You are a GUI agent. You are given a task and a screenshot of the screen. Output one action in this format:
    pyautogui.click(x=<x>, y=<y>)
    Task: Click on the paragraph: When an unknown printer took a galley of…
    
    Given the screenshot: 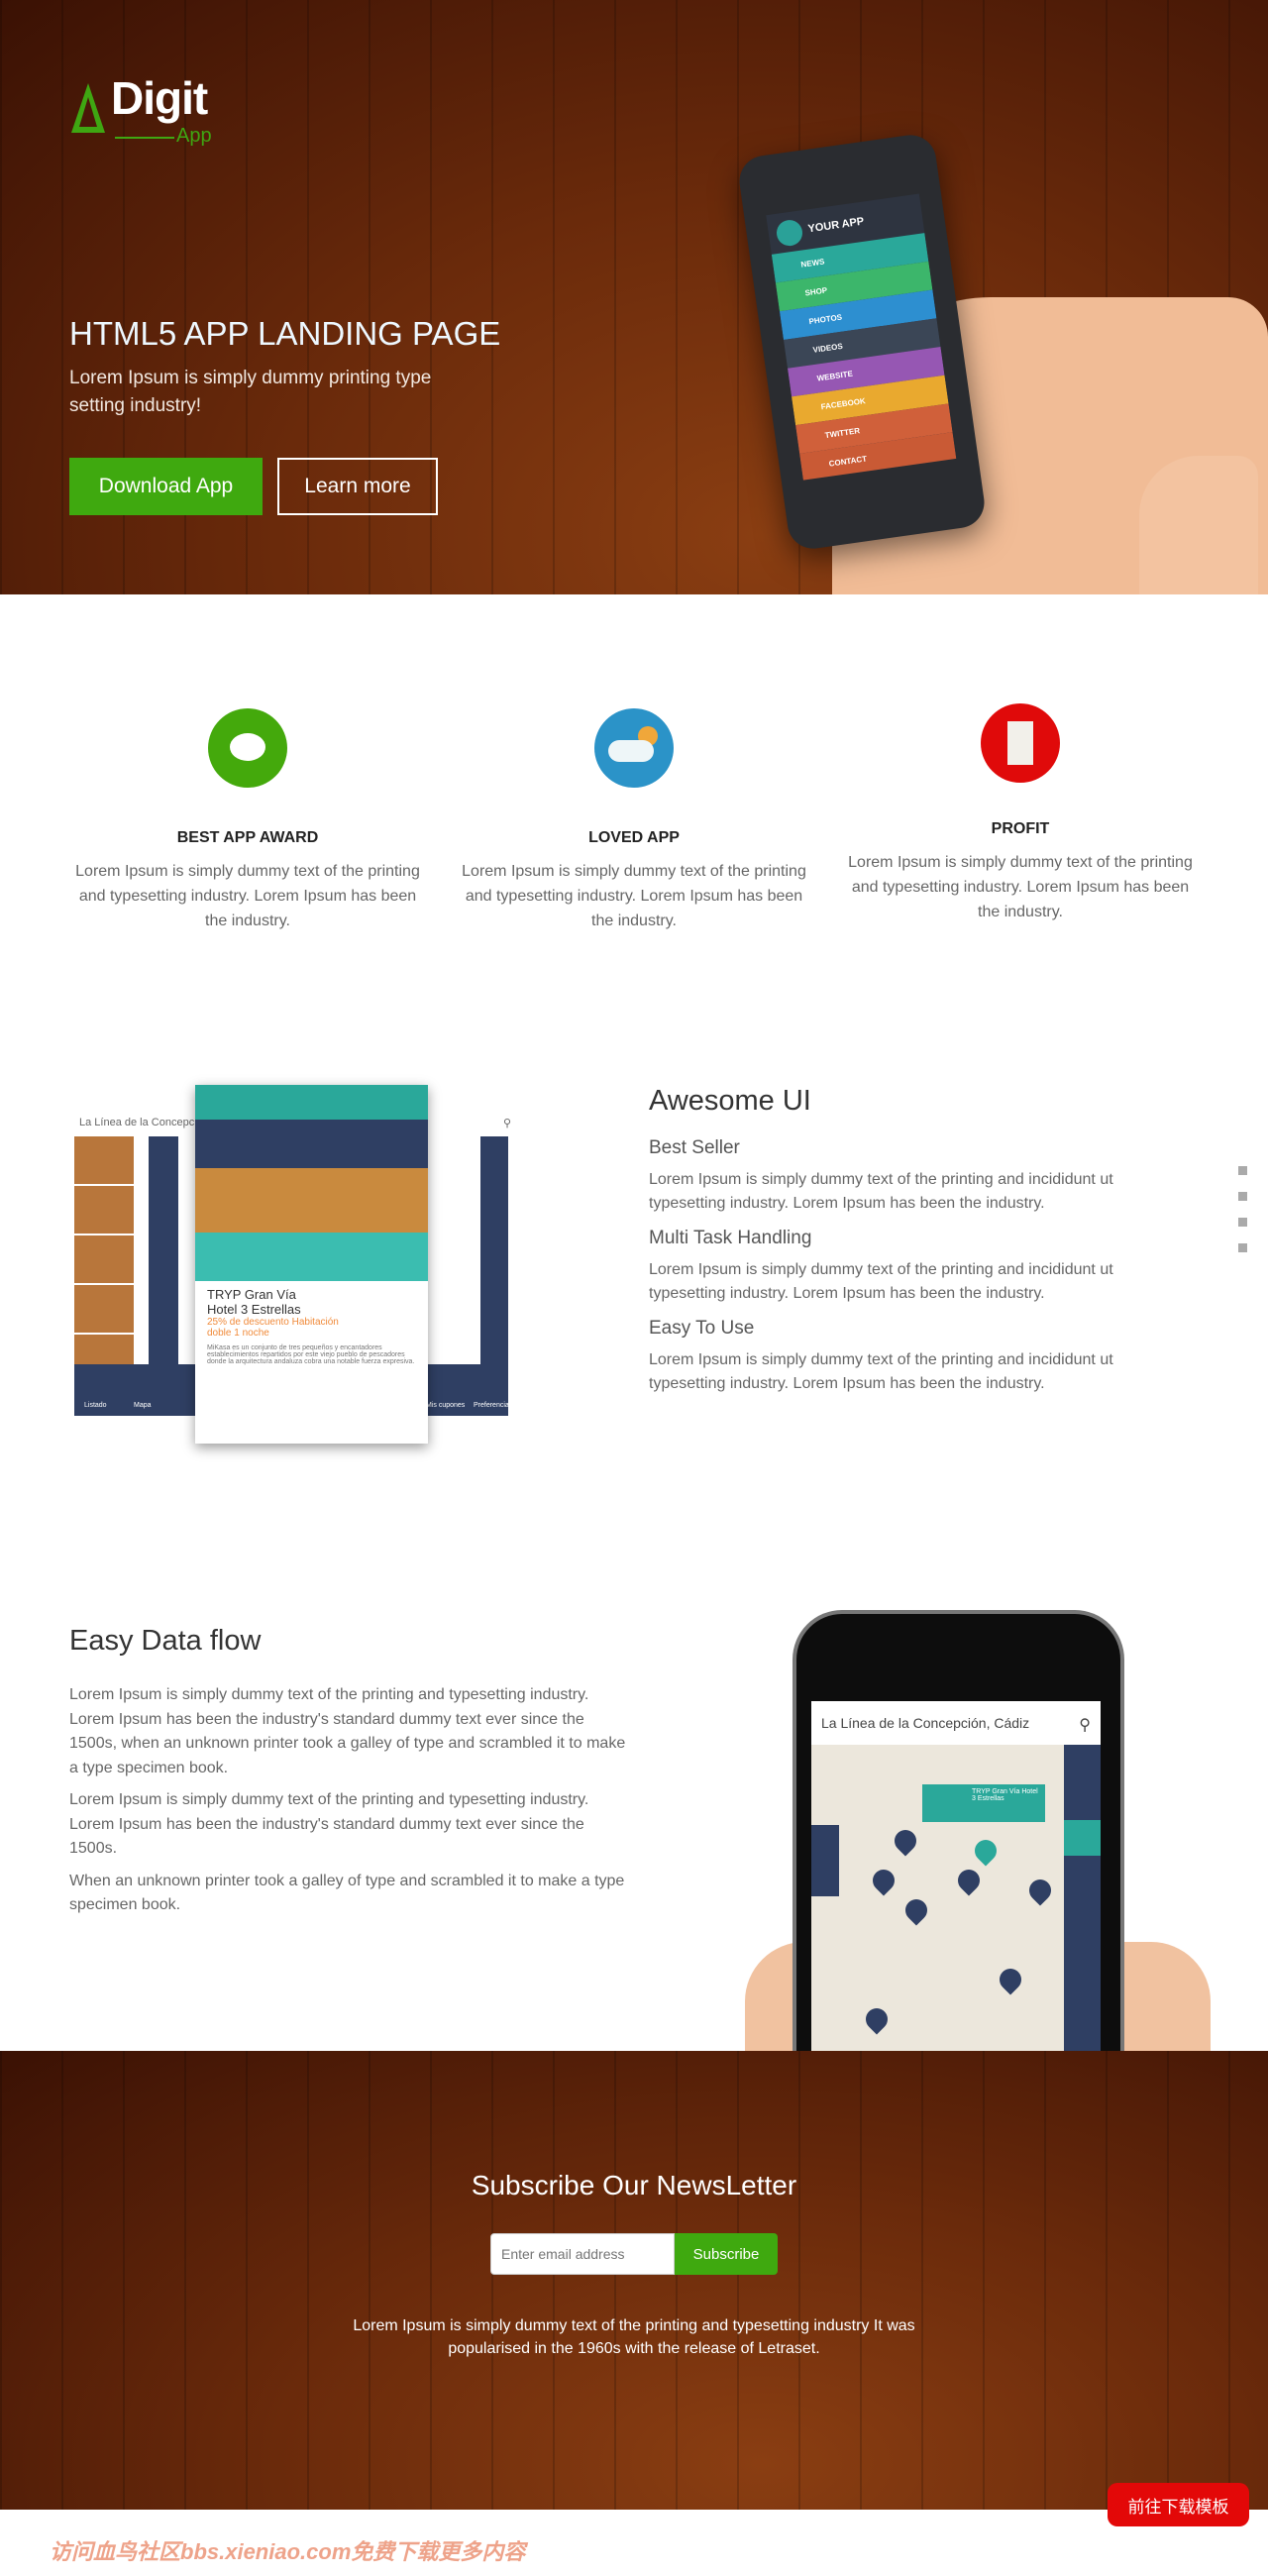 What is the action you would take?
    pyautogui.click(x=347, y=1893)
    